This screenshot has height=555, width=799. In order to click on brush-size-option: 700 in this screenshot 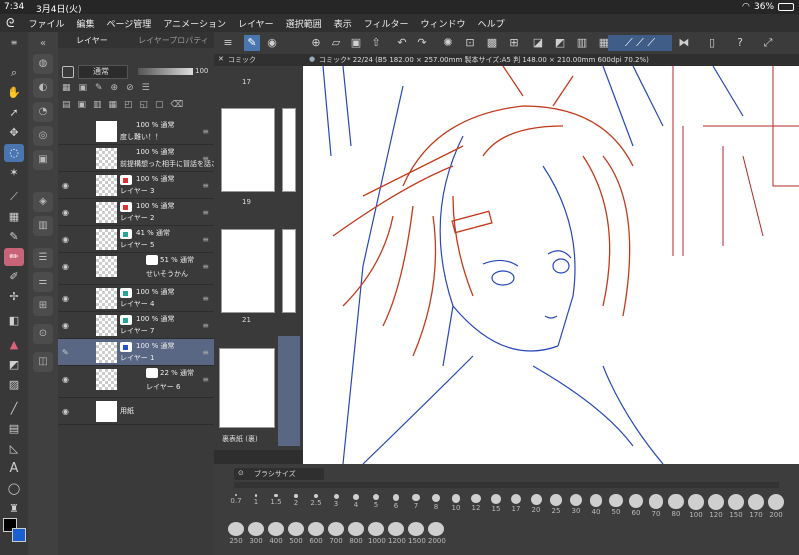, I will do `click(336, 533)`.